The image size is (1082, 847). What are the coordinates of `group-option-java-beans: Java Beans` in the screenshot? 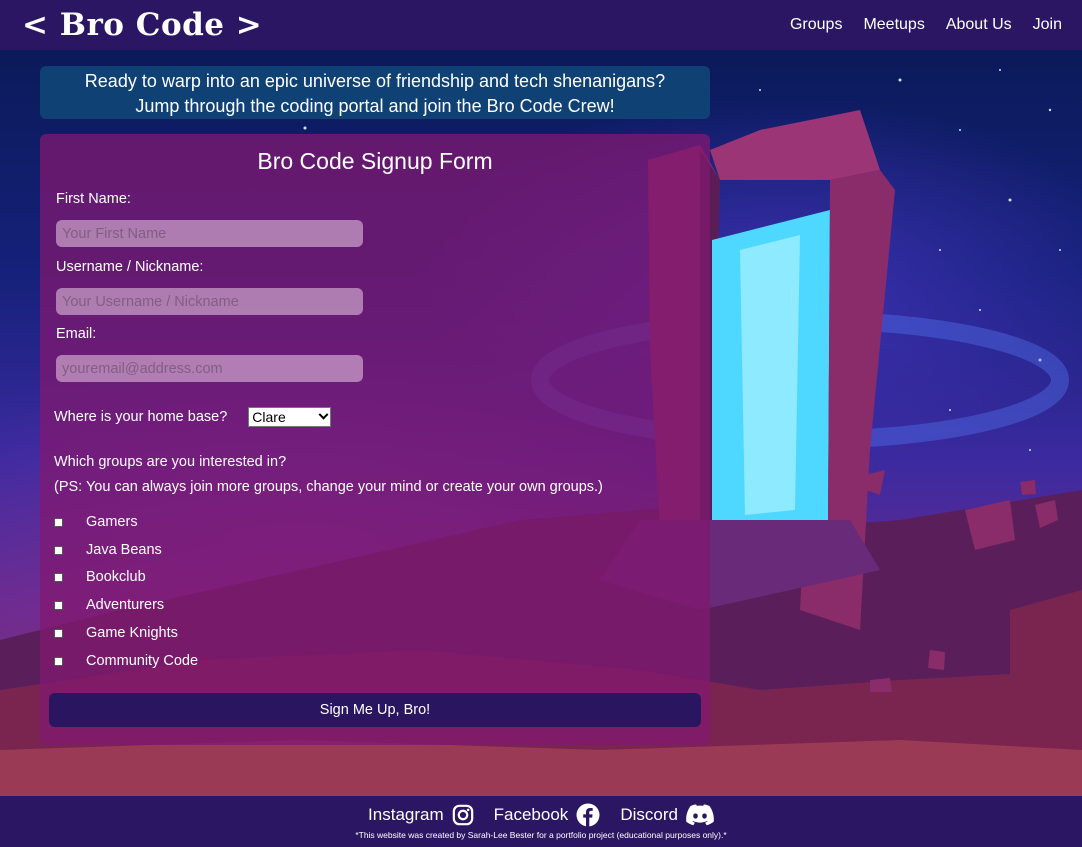 It's located at (108, 550).